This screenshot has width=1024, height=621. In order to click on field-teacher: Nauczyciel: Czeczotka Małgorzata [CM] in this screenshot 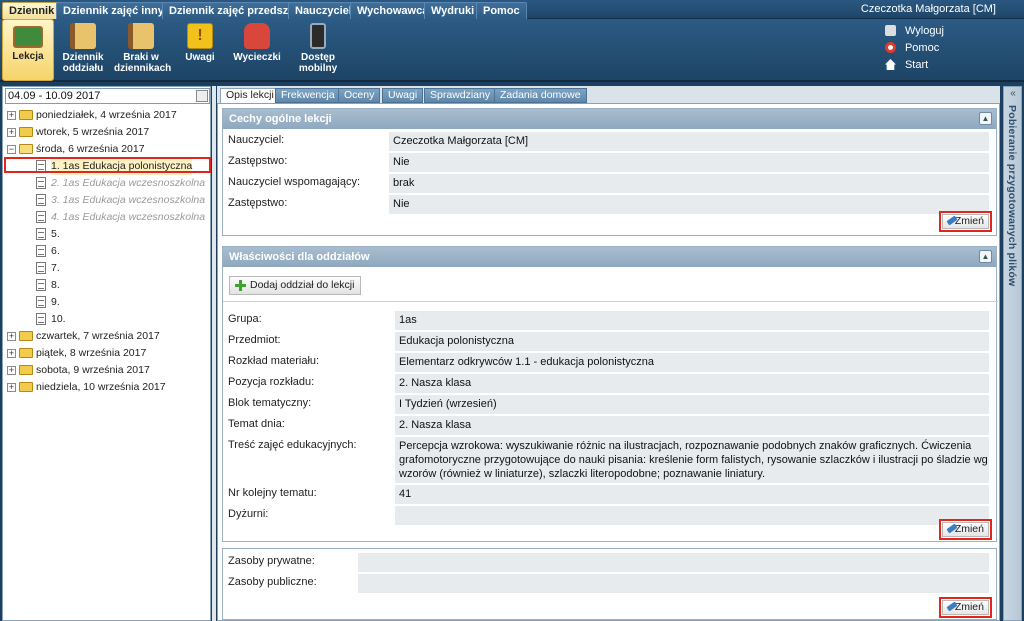, I will do `click(610, 142)`.